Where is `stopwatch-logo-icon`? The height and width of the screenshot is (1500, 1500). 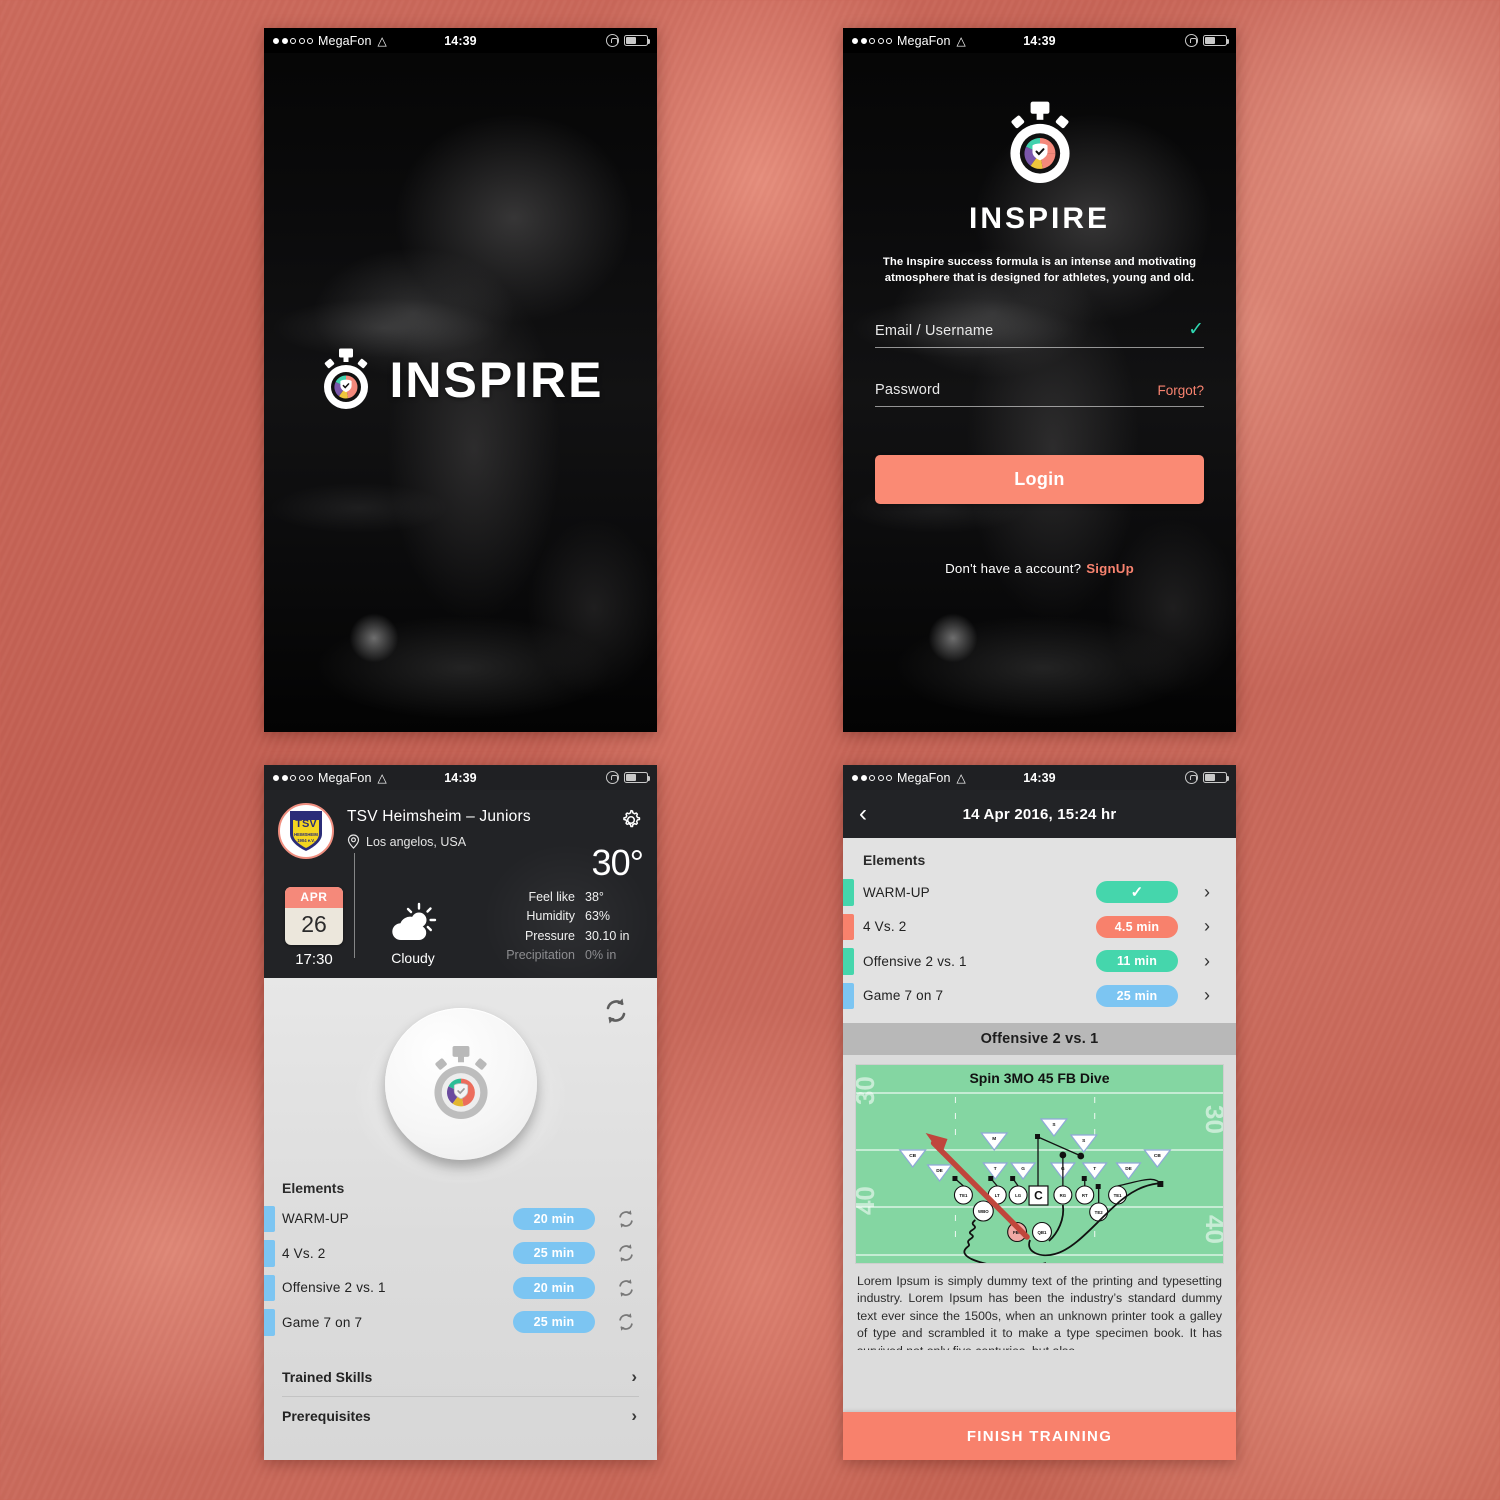
stopwatch-logo-icon is located at coordinates (1040, 144).